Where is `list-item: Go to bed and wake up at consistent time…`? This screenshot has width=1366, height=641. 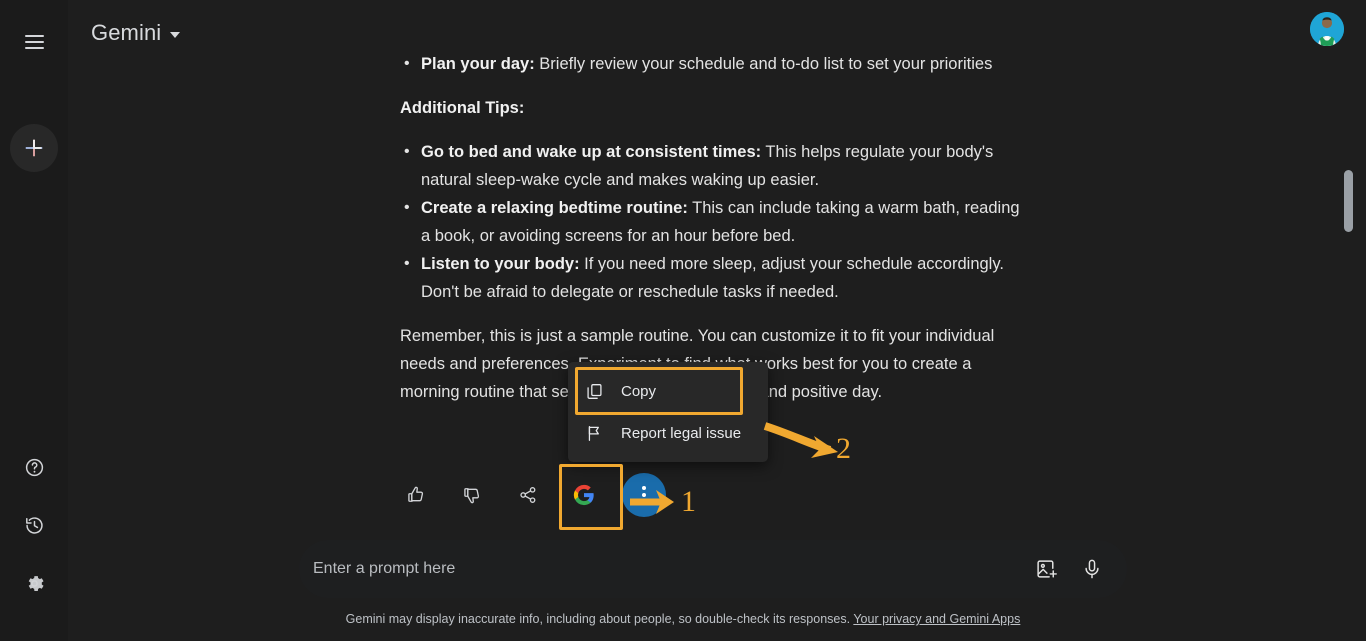 list-item: Go to bed and wake up at consistent time… is located at coordinates (710, 166).